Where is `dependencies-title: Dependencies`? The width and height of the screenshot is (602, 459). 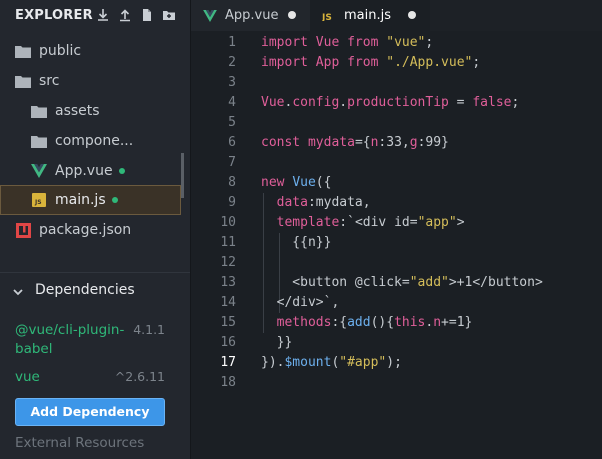 dependencies-title: Dependencies is located at coordinates (85, 290).